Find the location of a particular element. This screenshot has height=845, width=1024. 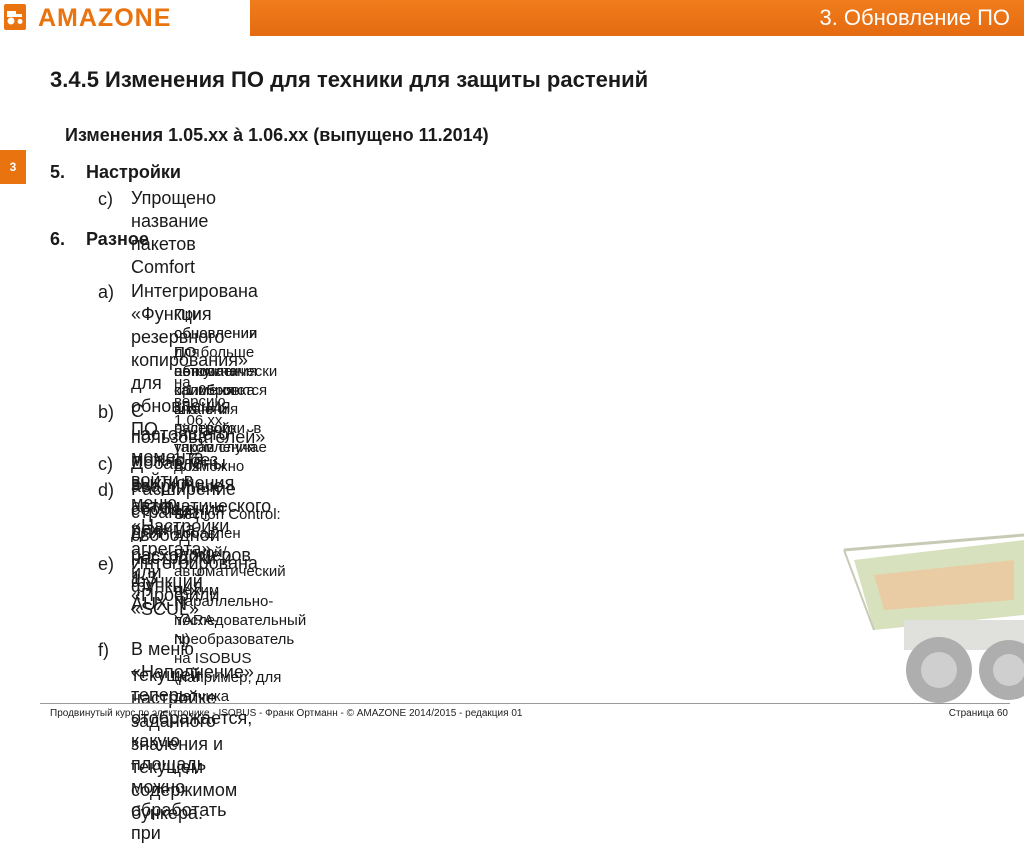

tractor-icon is located at coordinates (15, 17).